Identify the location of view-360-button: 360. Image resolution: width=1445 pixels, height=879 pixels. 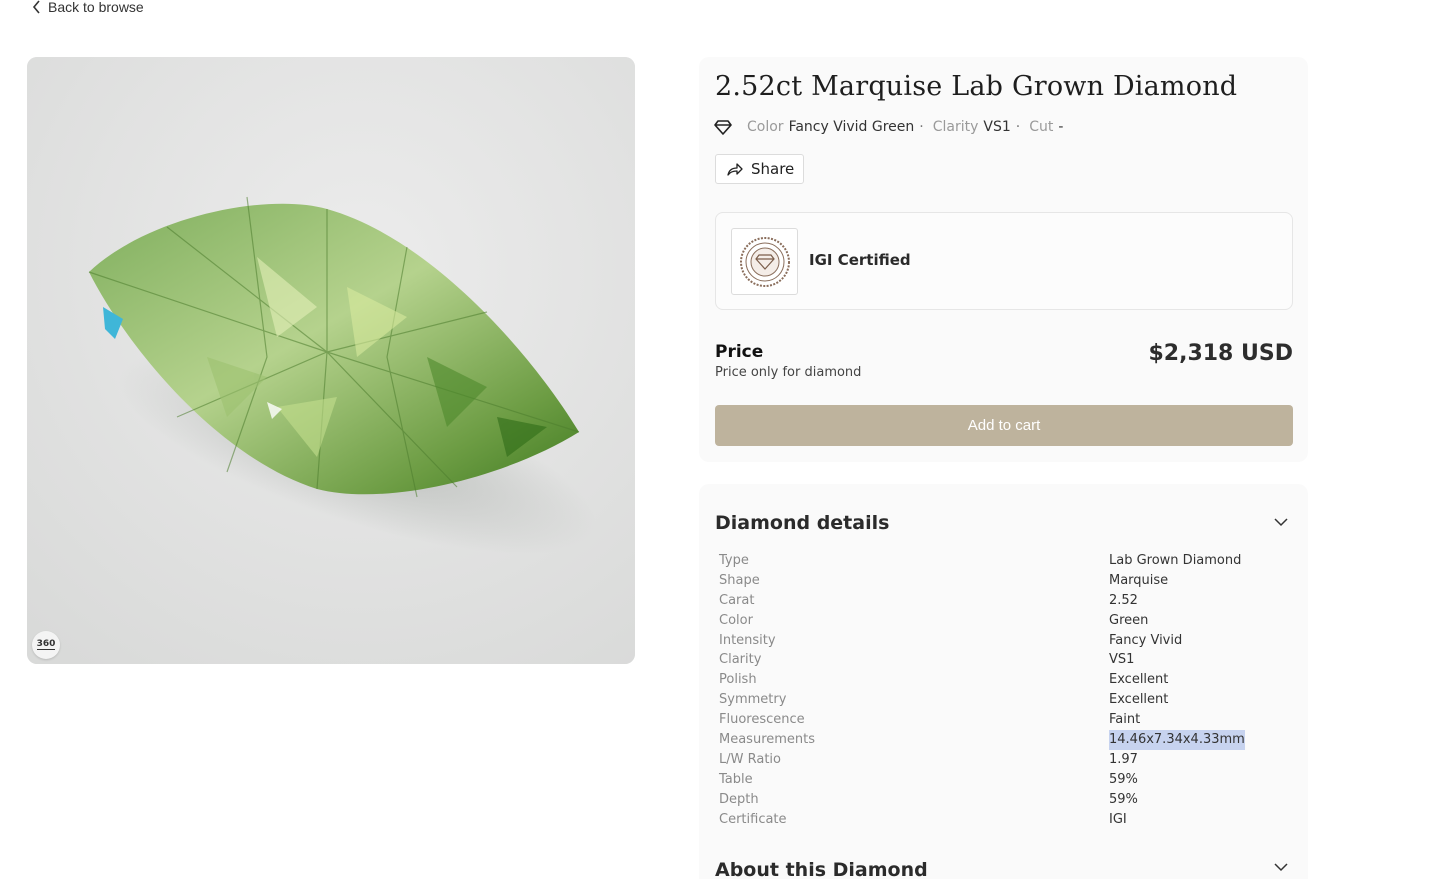
(46, 645).